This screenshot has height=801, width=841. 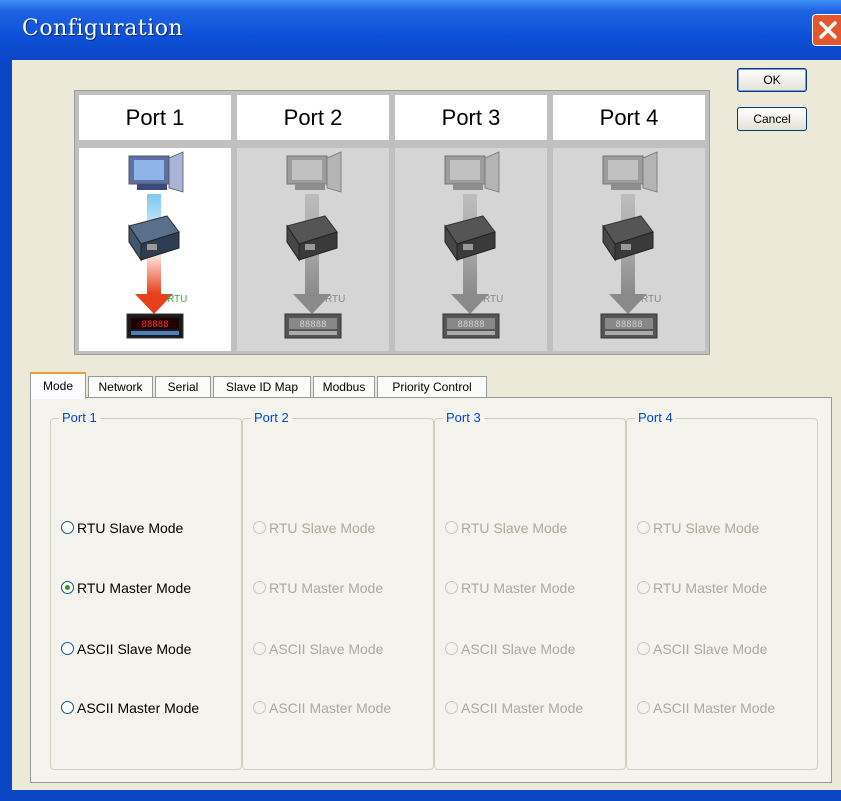 What do you see at coordinates (629, 117) in the screenshot?
I see `port-header: Port 4` at bounding box center [629, 117].